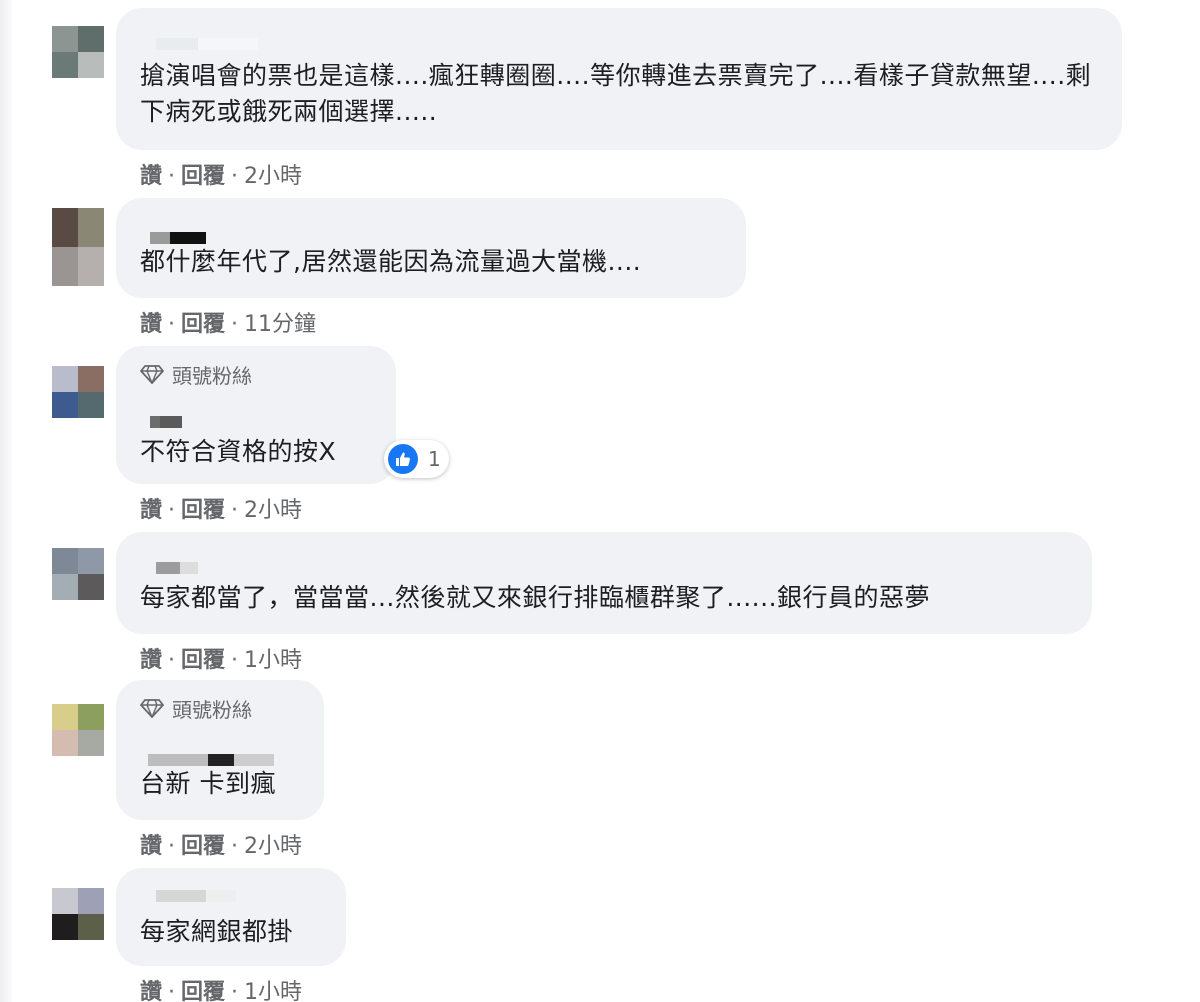 Image resolution: width=1200 pixels, height=1002 pixels. I want to click on comment-bubble: 頭號粉絲 台新 卡到瘋, so click(220, 750).